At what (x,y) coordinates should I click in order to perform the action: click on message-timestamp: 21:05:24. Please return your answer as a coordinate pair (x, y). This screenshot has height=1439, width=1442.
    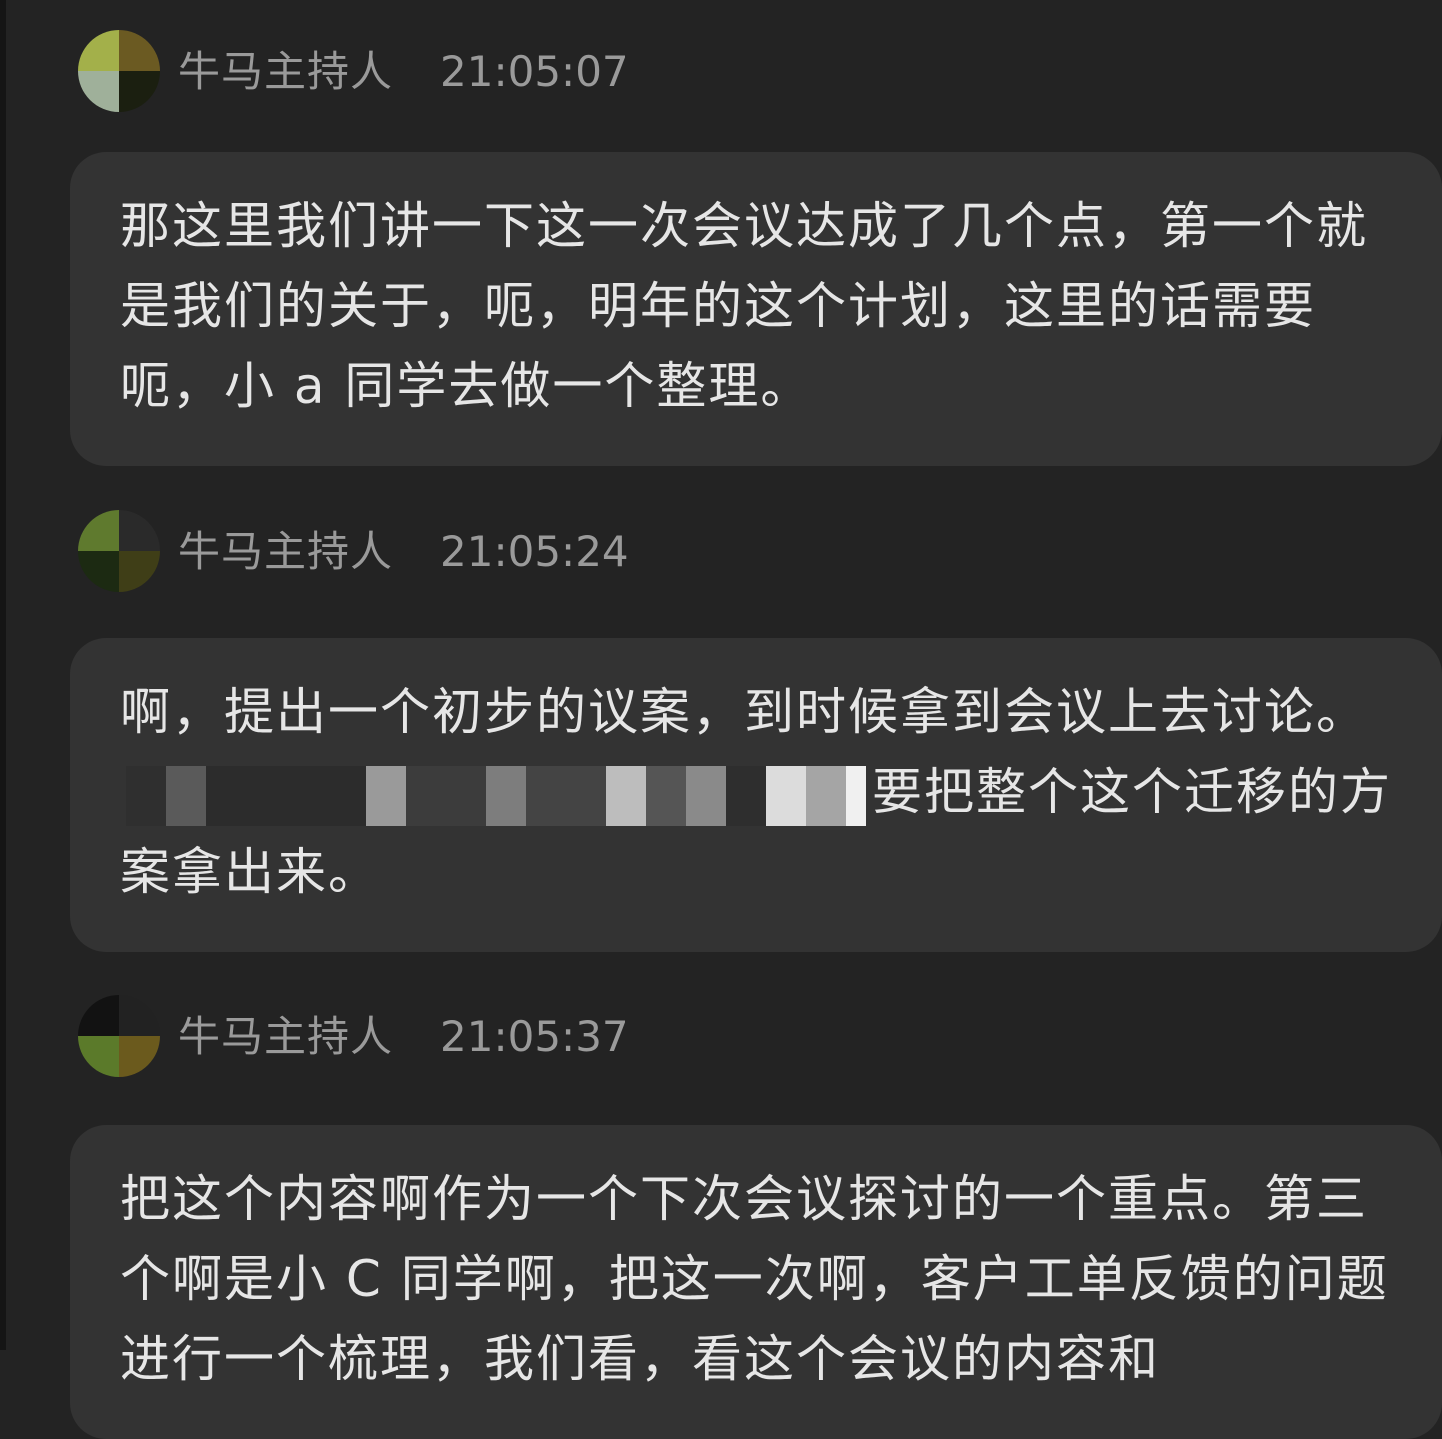
    Looking at the image, I should click on (534, 551).